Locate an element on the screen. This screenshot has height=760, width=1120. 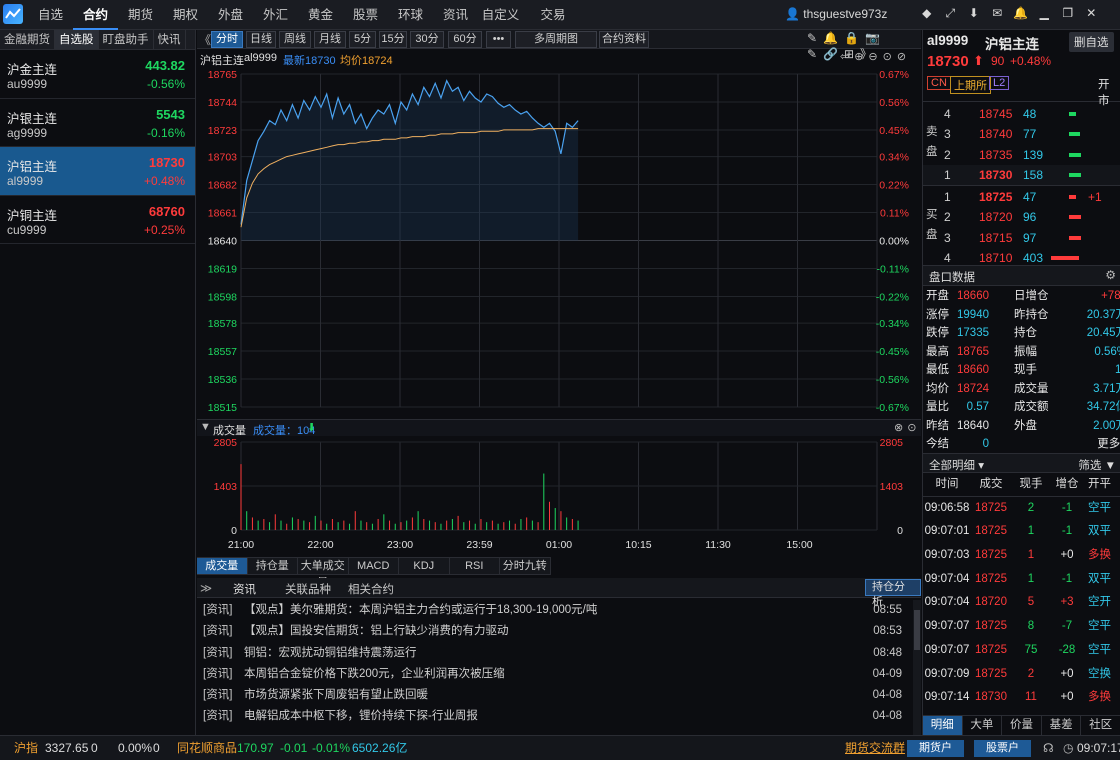
trade-price: 18730 is located at coordinates (991, 697).